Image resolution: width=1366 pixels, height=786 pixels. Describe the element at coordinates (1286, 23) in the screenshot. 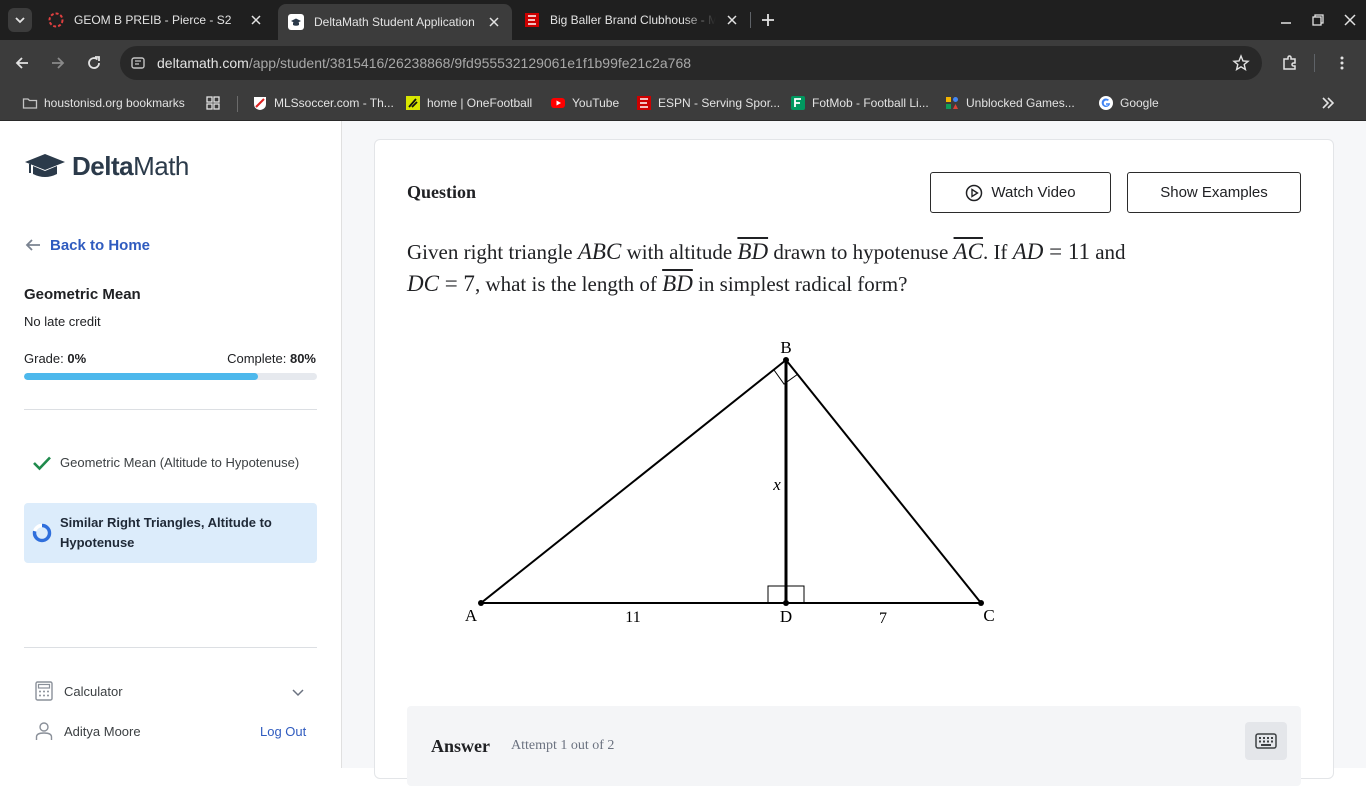

I see `minimize-icon` at that location.